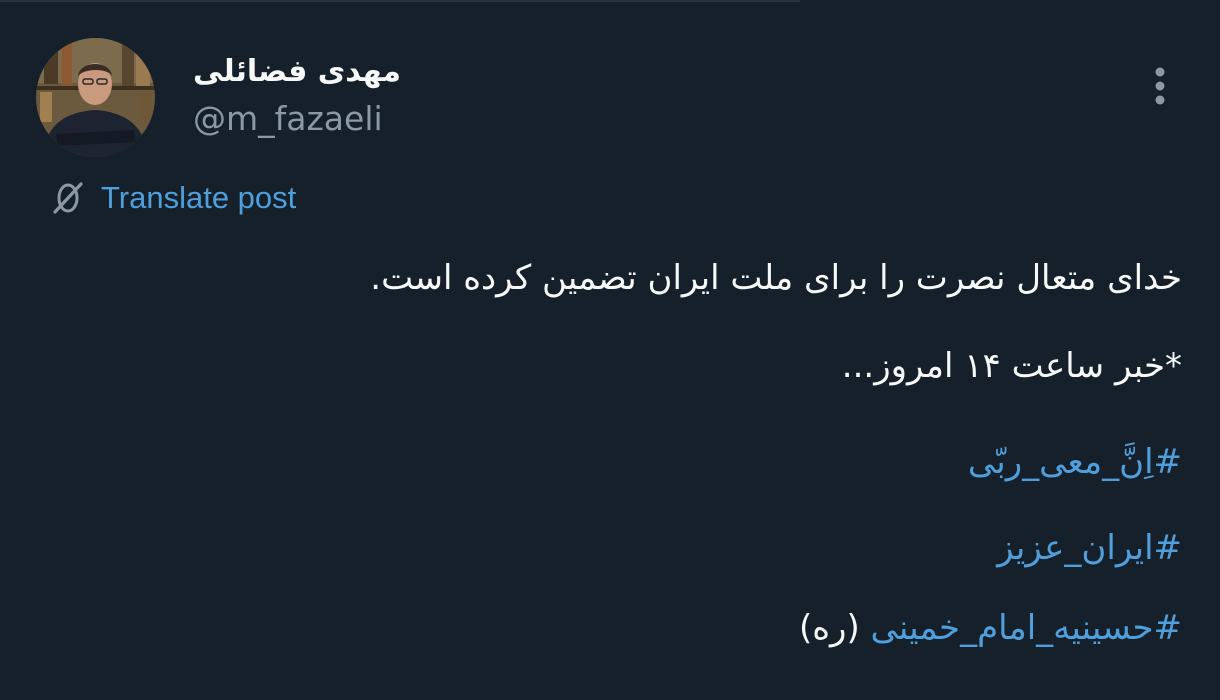 The height and width of the screenshot is (700, 1220). I want to click on avatar, so click(95, 97).